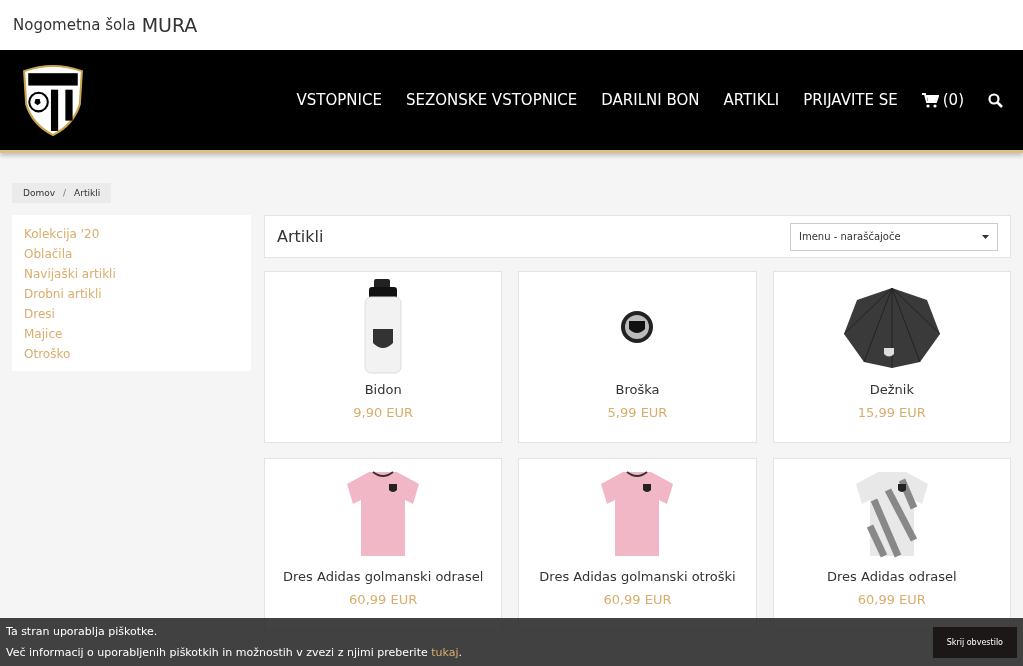 The width and height of the screenshot is (1023, 666). I want to click on badge-pin-drawing, so click(637, 327).